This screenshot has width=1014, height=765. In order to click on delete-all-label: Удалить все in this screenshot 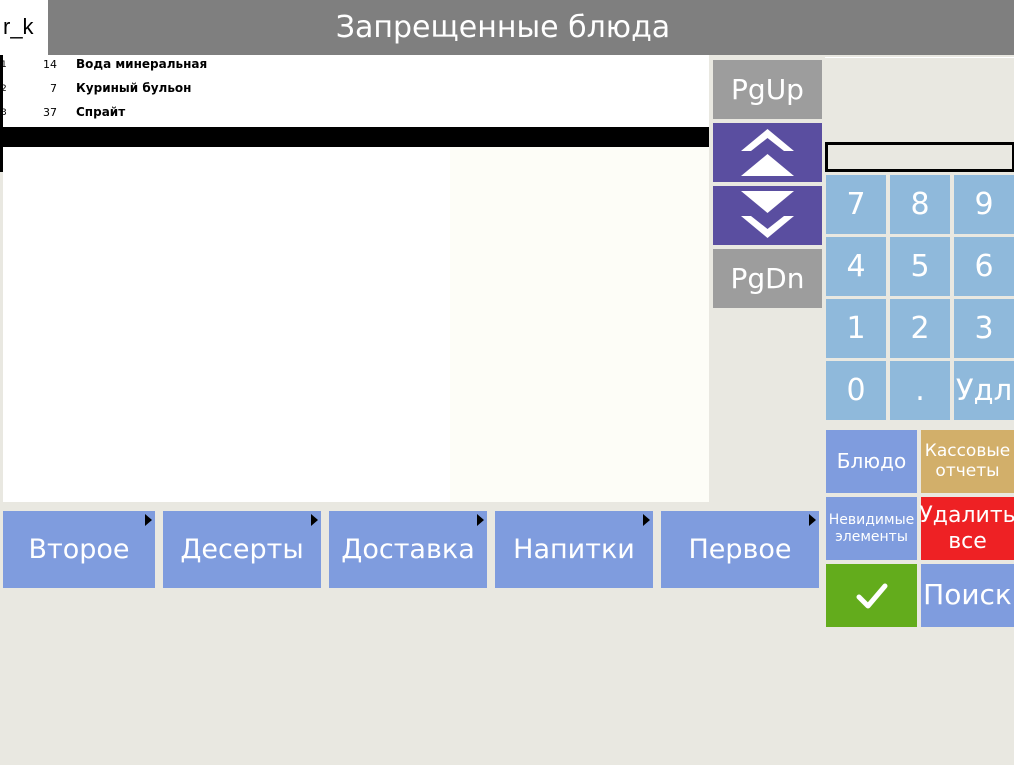, I will do `click(966, 528)`.